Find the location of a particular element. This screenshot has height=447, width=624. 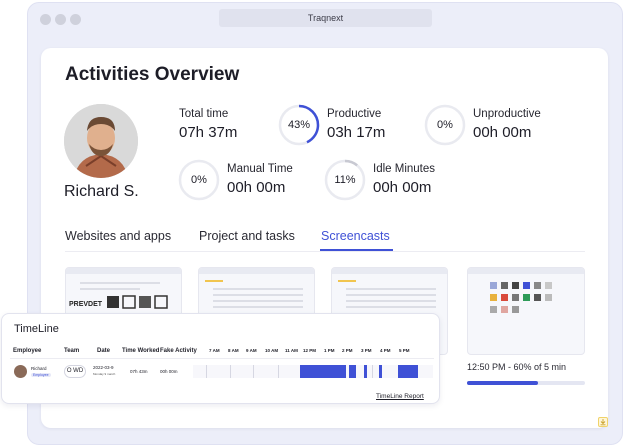

total-time-value: 07h 37m is located at coordinates (208, 132).